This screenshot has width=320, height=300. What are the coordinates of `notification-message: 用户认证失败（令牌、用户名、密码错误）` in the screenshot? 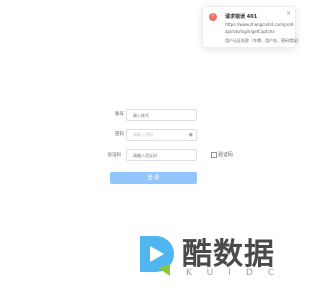 It's located at (263, 40).